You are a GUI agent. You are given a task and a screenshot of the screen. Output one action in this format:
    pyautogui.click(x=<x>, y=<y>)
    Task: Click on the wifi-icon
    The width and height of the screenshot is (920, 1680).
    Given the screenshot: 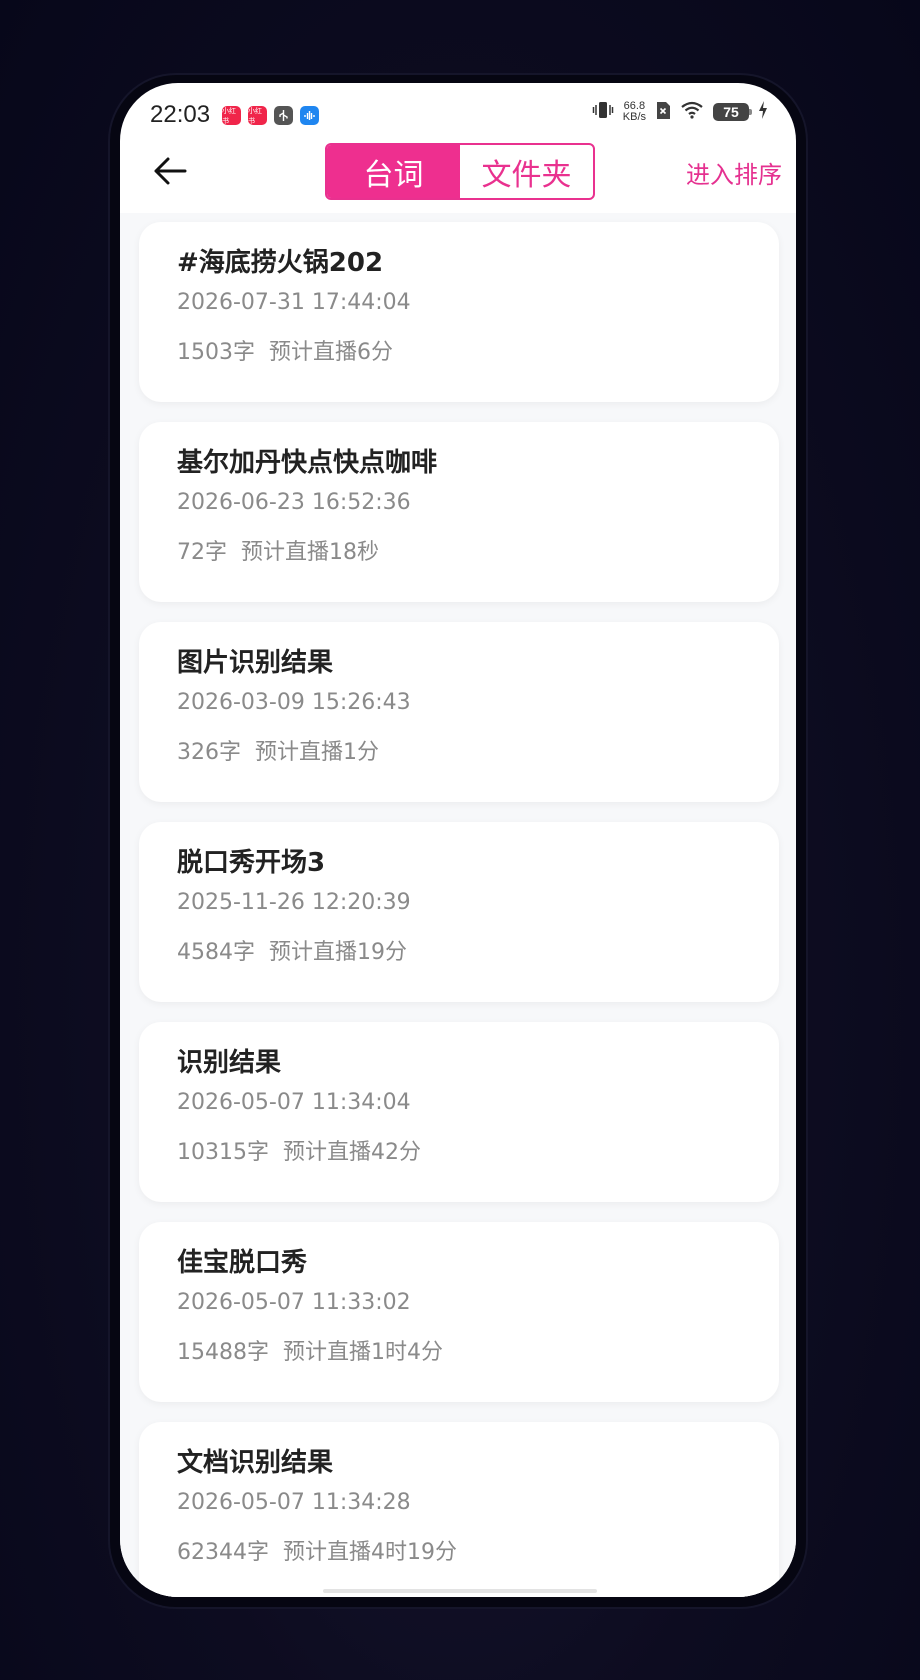 What is the action you would take?
    pyautogui.click(x=692, y=112)
    